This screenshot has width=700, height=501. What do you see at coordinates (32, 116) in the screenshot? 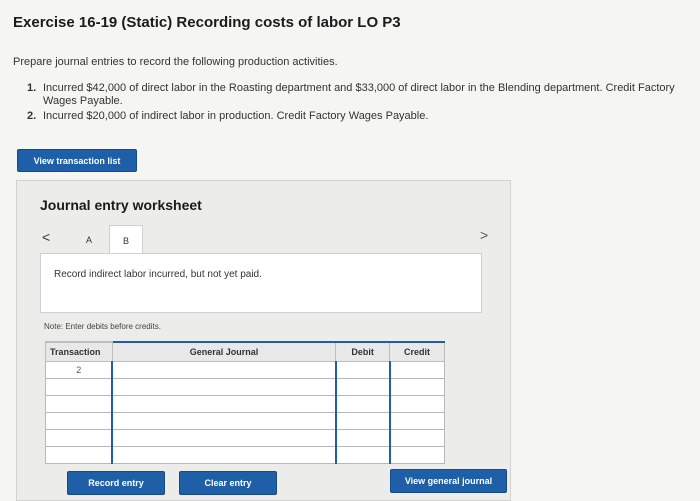
I see `item-number: 2.` at bounding box center [32, 116].